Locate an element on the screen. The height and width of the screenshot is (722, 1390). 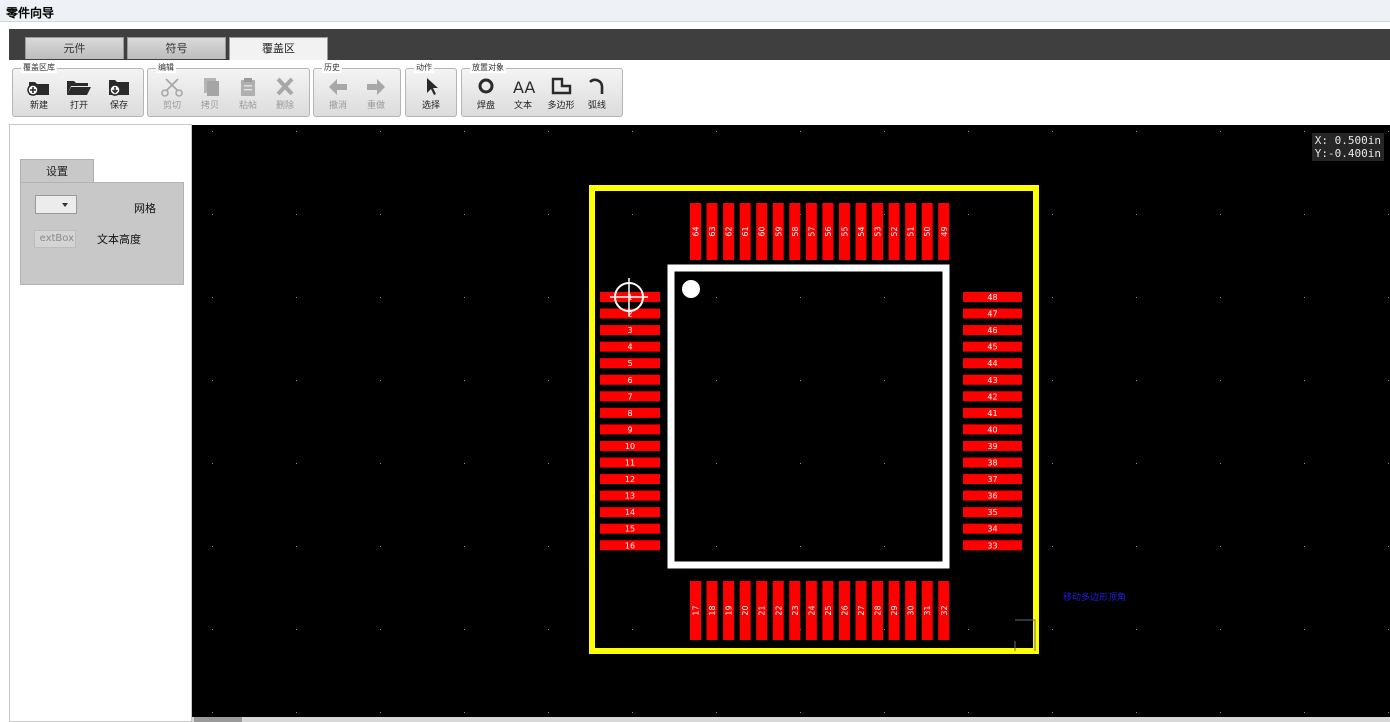
pad-number: 5 is located at coordinates (629, 363).